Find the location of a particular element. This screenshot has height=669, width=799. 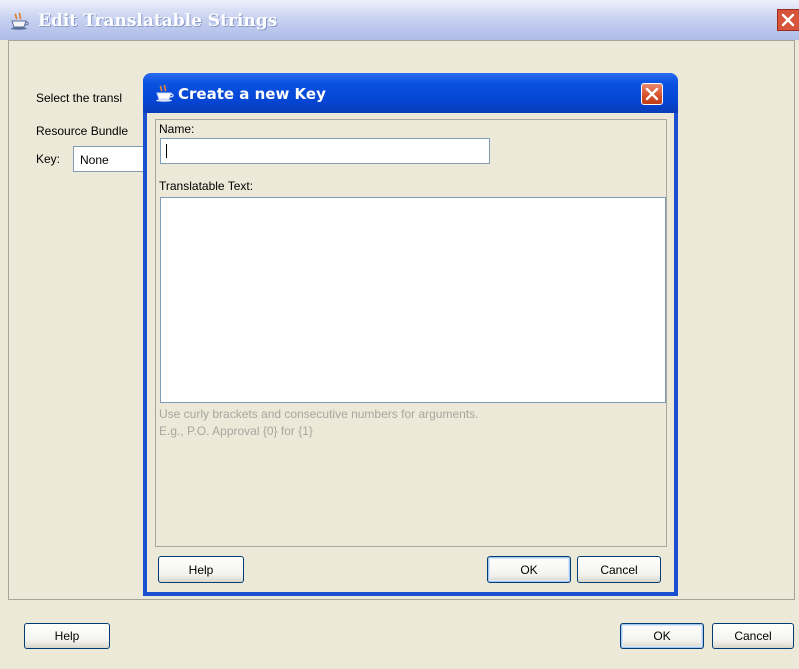

dialog-help-button-label: Help is located at coordinates (201, 569).